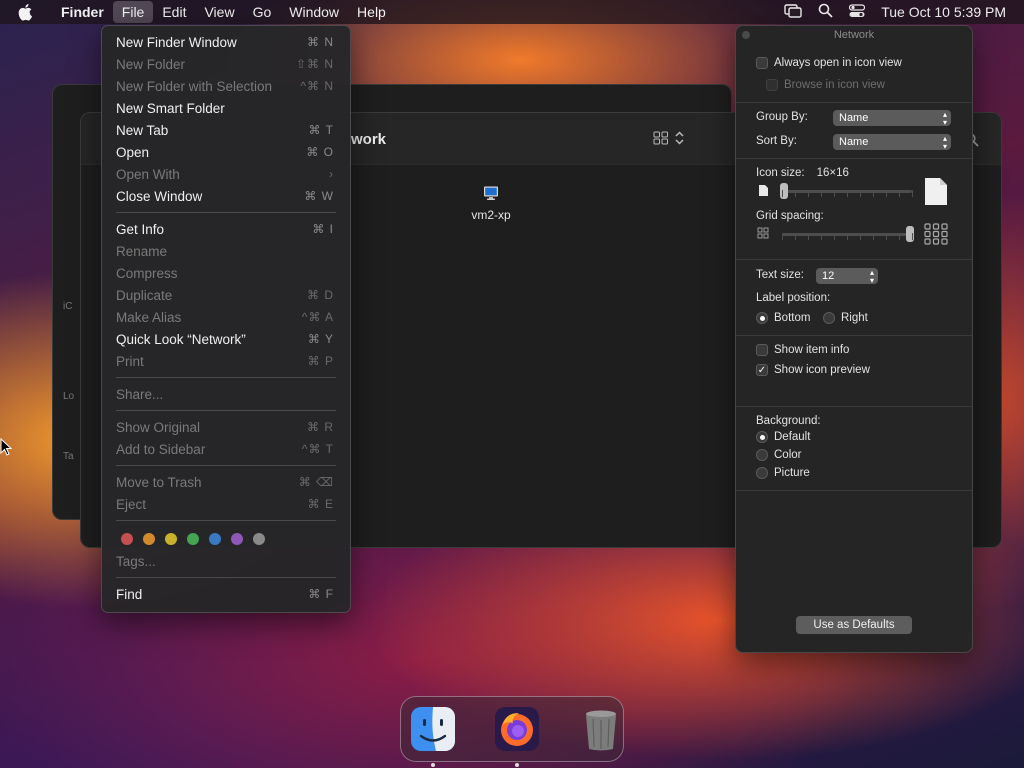 Image resolution: width=1024 pixels, height=768 pixels. I want to click on menu-item-open: Open ⌘ O, so click(226, 152).